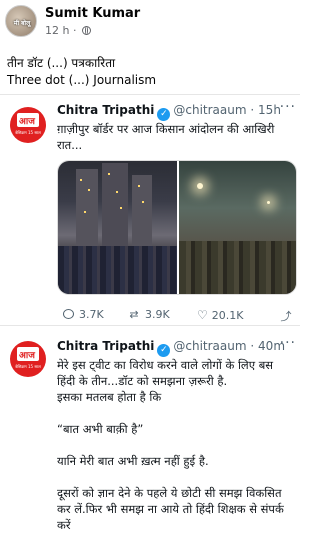 Image resolution: width=320 pixels, height=533 pixels. I want to click on tweet-header: Chitra Tripathi ✓ @chitraaum · 40m, so click(171, 348).